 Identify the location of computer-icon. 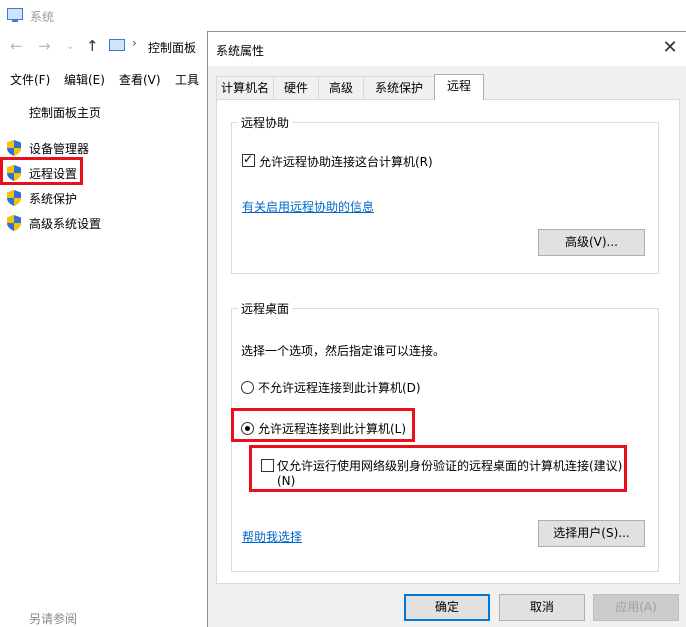
(15, 15).